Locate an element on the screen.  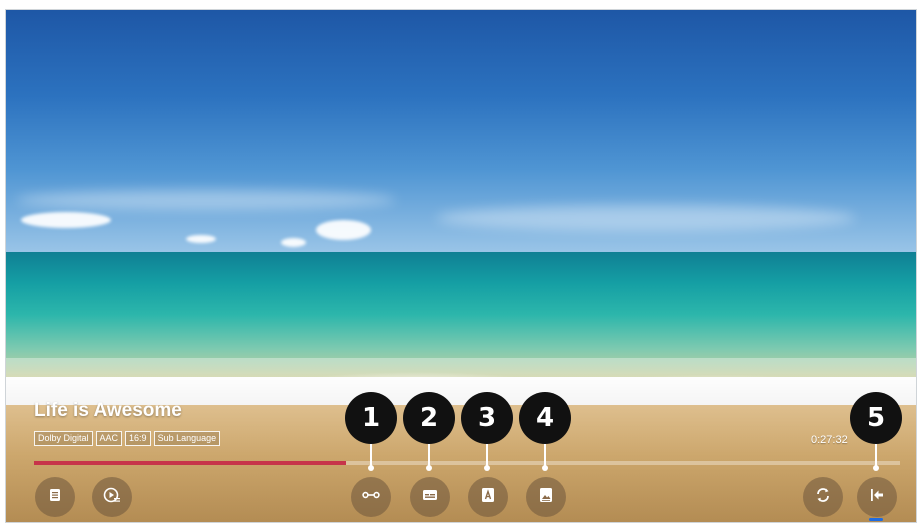
playlist-button is located at coordinates (55, 497).